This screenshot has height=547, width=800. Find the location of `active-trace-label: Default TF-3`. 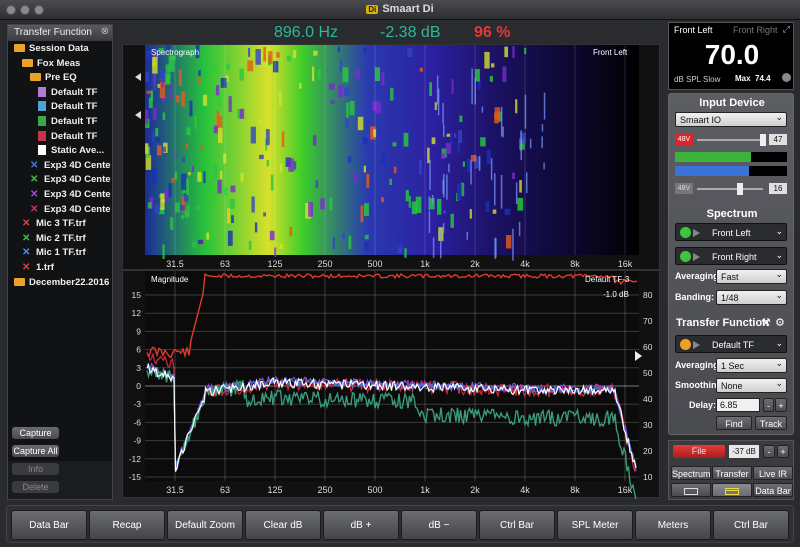

active-trace-label: Default TF-3 is located at coordinates (607, 279).